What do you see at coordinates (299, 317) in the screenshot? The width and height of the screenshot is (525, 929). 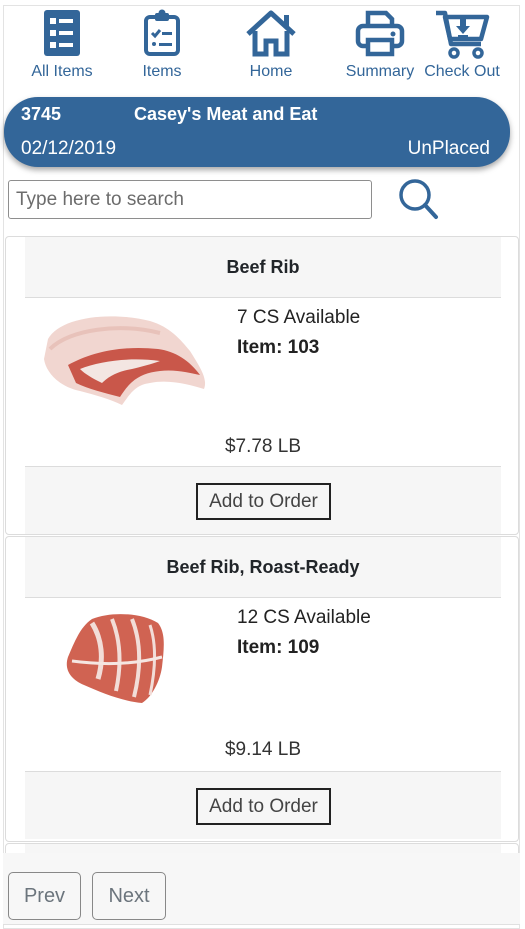 I see `availability: 7 CS Available` at bounding box center [299, 317].